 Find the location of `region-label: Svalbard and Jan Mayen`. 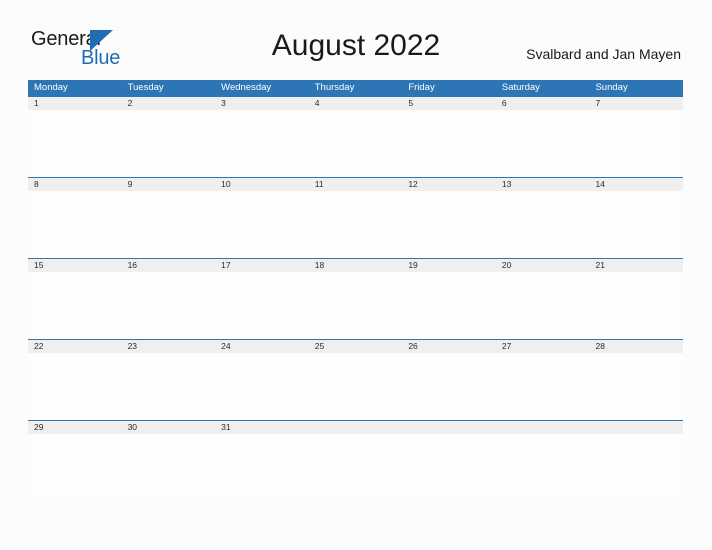

region-label: Svalbard and Jan Mayen is located at coordinates (603, 54).